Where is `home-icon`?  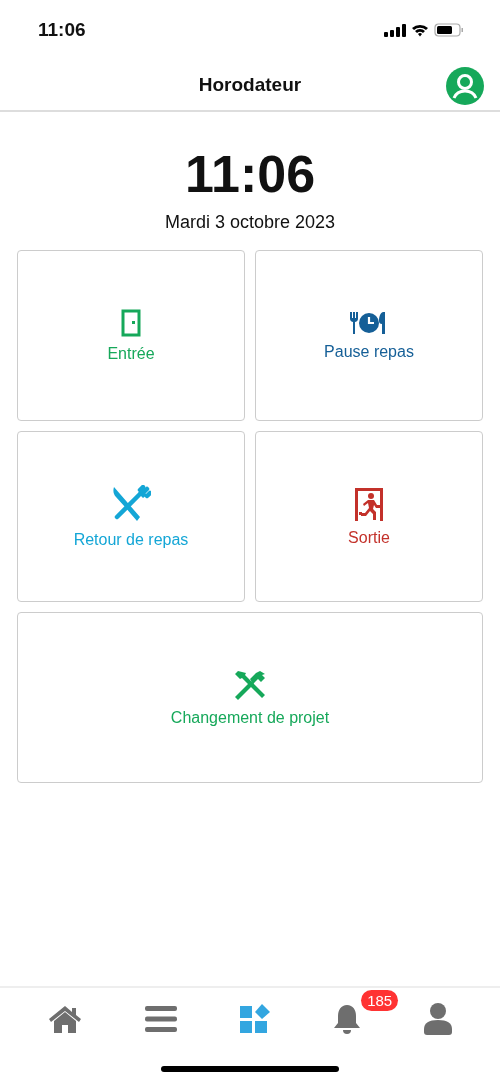
home-icon is located at coordinates (64, 1019).